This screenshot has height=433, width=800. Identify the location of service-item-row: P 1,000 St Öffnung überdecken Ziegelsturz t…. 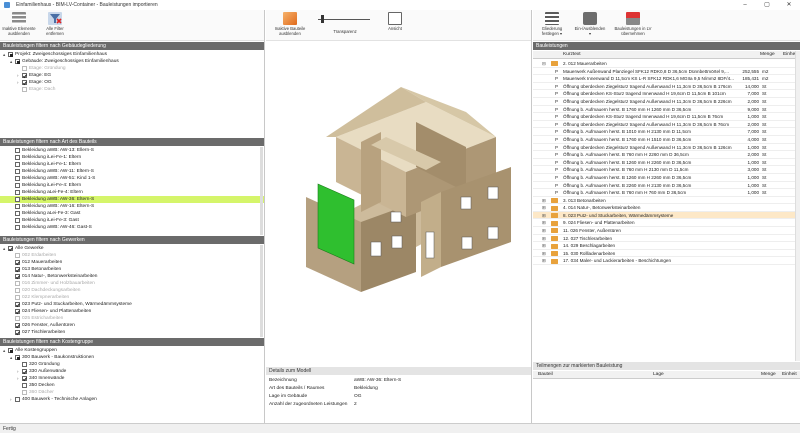
(664, 148).